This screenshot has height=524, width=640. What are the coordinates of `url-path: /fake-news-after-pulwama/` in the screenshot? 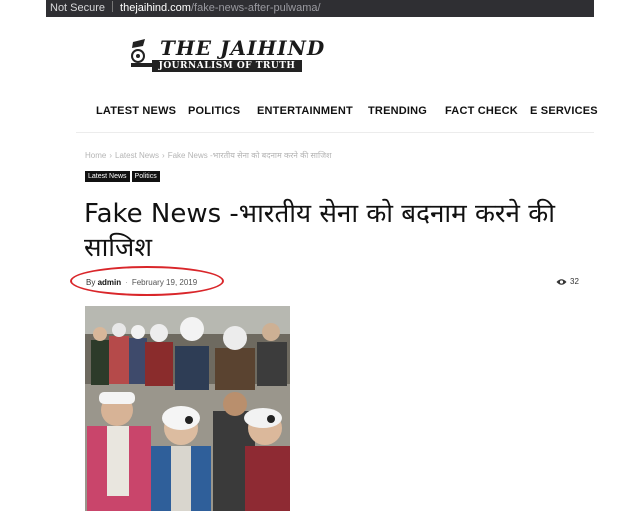 It's located at (256, 8).